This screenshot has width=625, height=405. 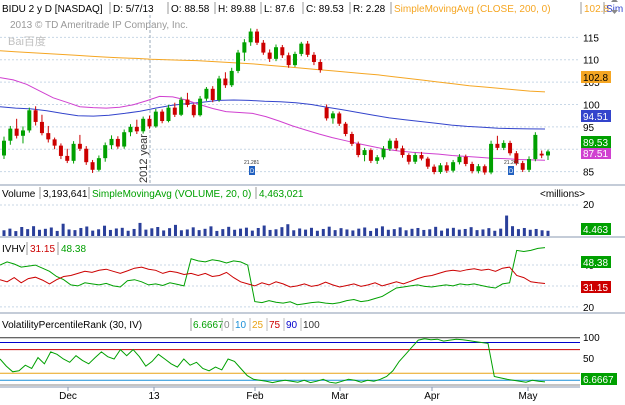 What do you see at coordinates (340, 396) in the screenshot?
I see `time-axis-label: Mar` at bounding box center [340, 396].